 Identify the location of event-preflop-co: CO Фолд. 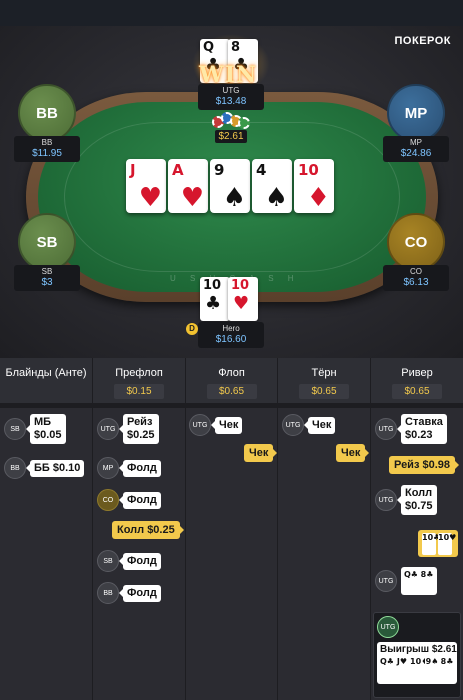
(129, 500).